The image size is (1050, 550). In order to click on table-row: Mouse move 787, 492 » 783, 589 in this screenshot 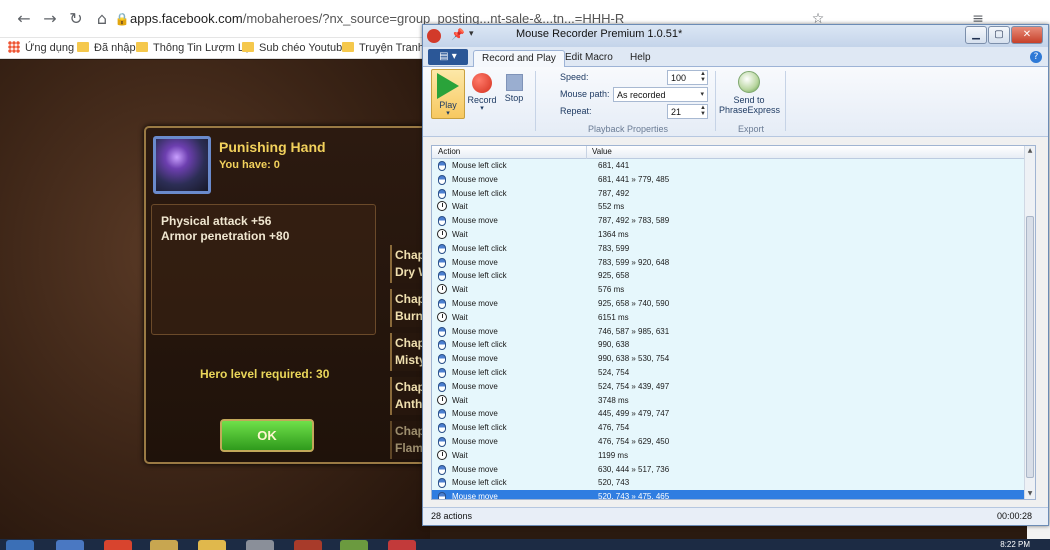, I will do `click(728, 221)`.